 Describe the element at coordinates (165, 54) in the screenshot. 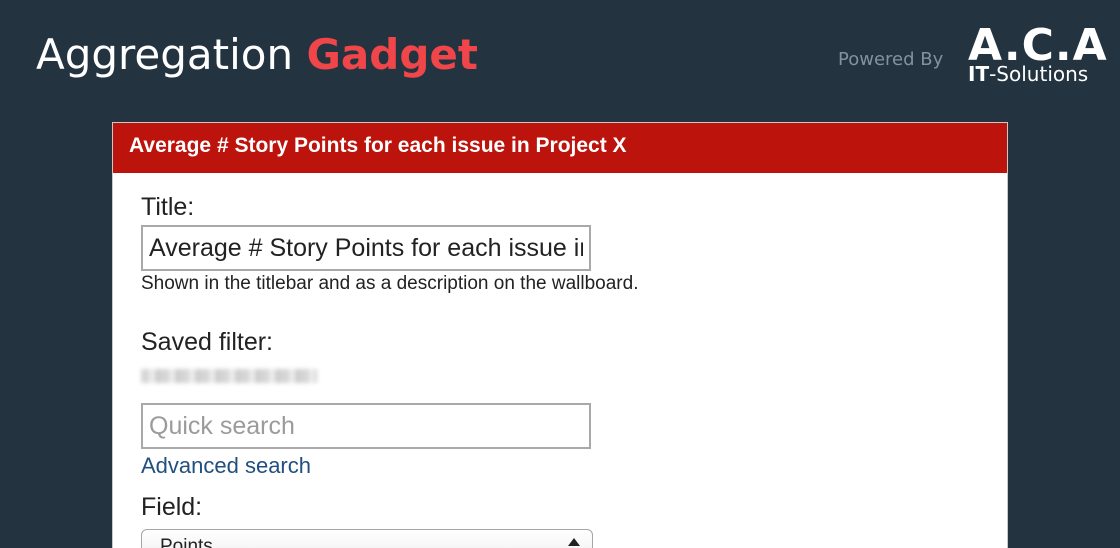

I see `app-title-main: Aggregation` at that location.